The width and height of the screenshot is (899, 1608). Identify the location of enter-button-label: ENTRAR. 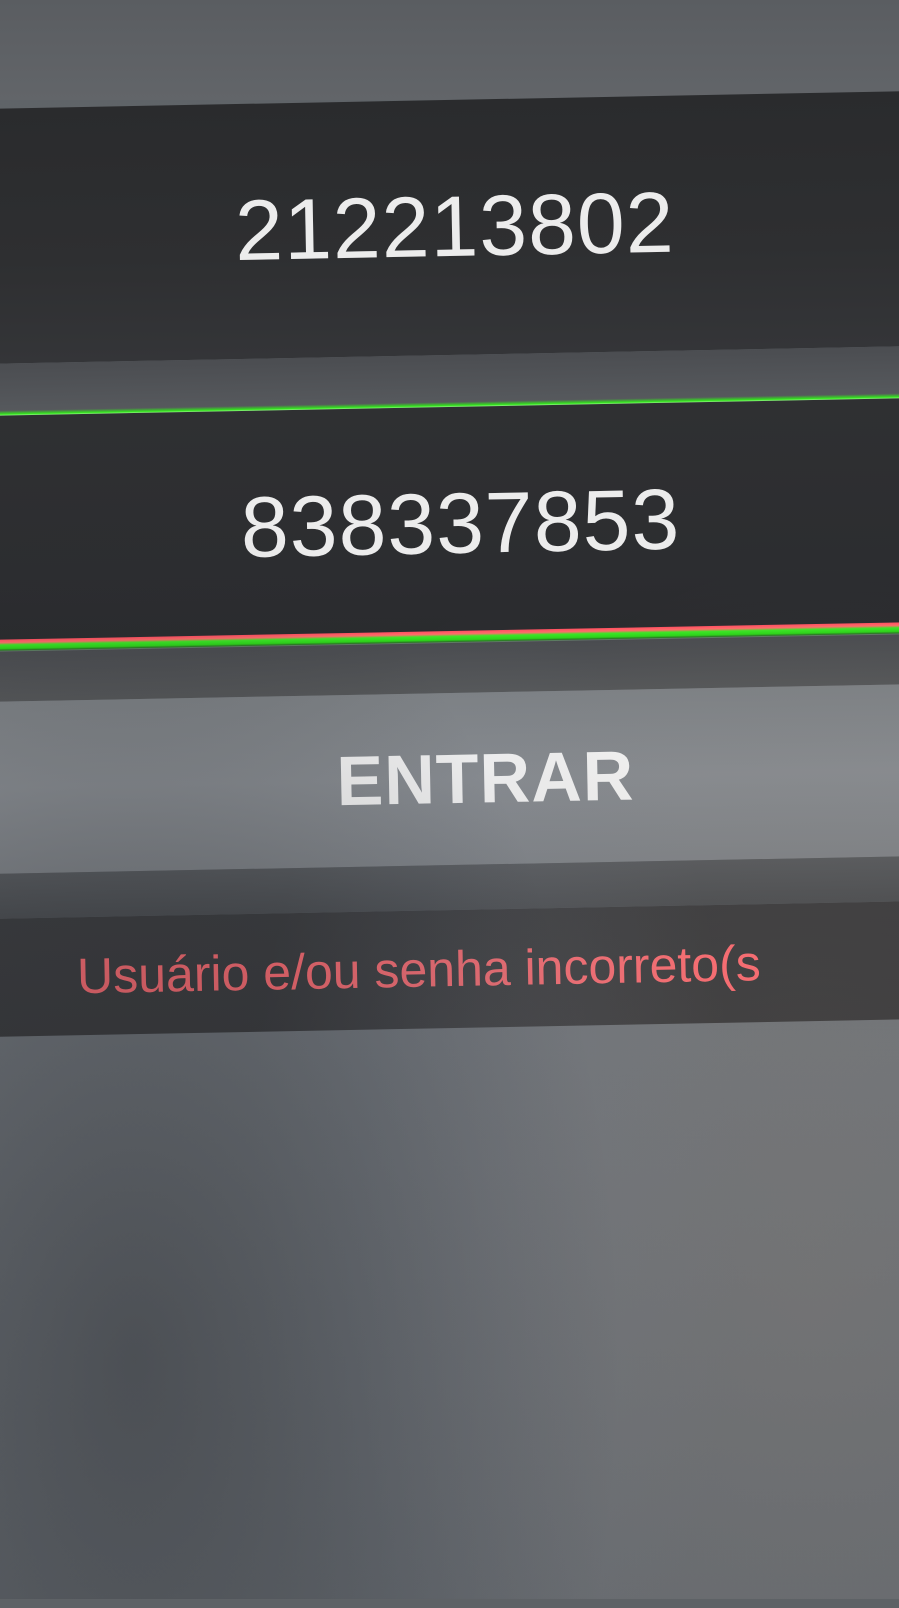
(485, 778).